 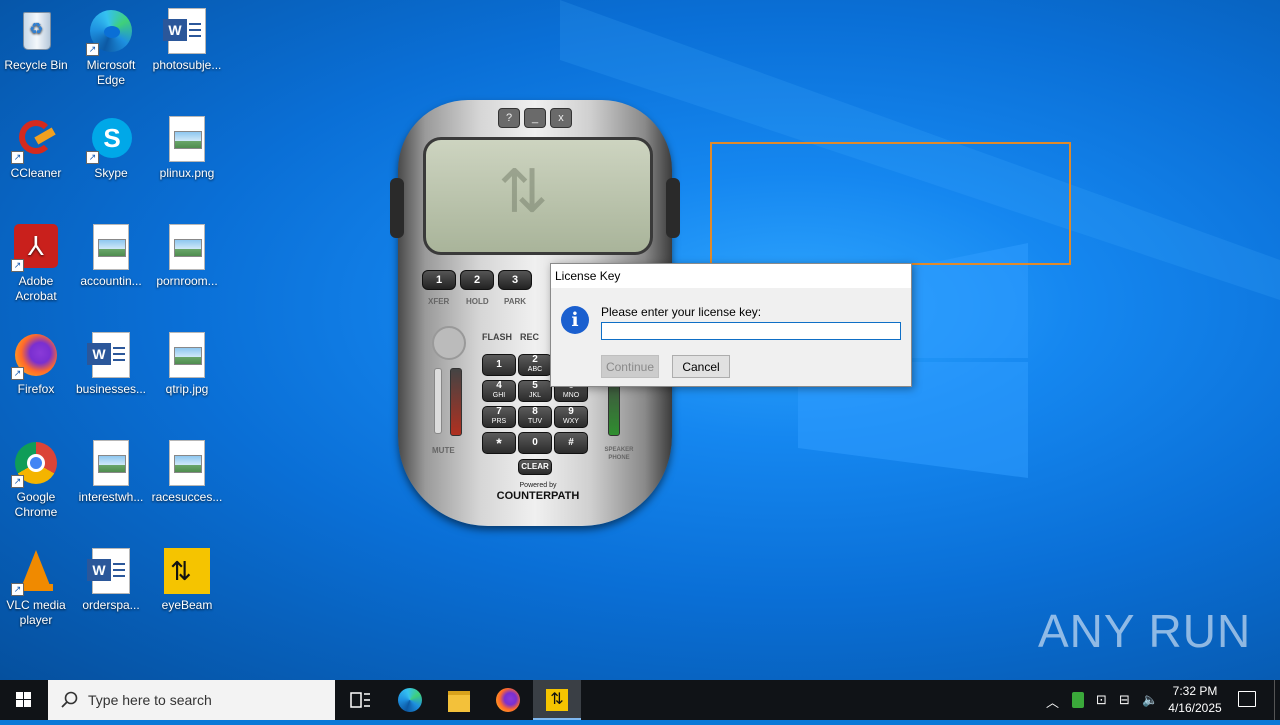 I want to click on info-icon: i, so click(x=575, y=320).